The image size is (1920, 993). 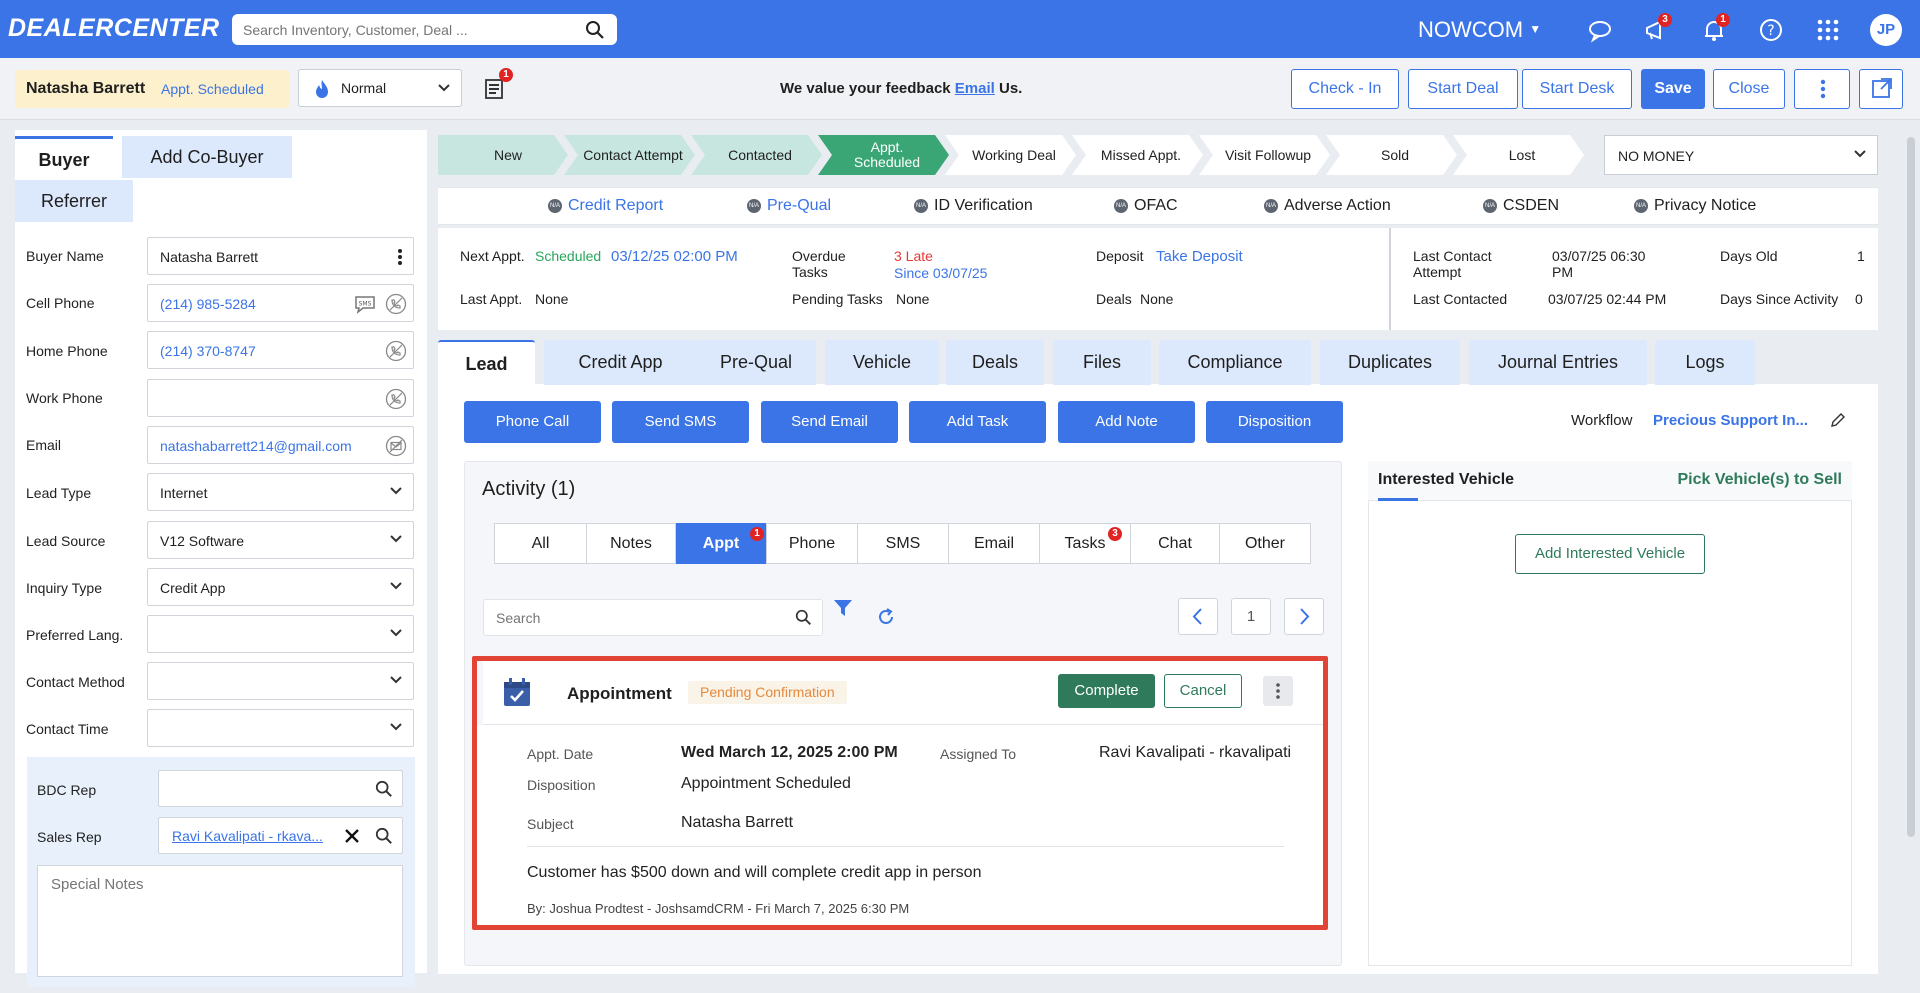 I want to click on next-page-button, so click(x=1304, y=616).